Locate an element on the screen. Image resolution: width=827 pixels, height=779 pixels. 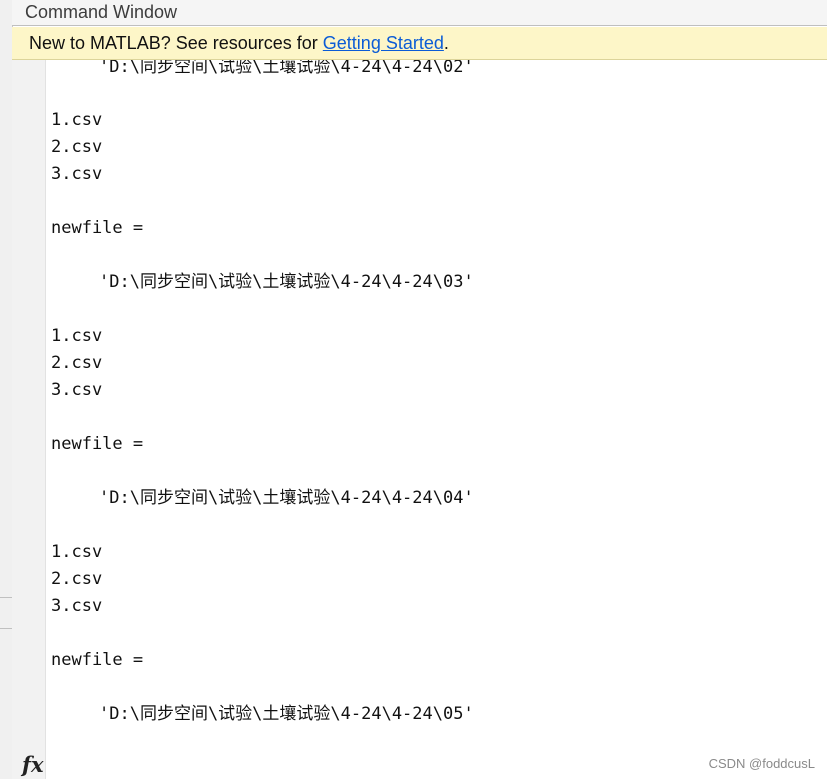
output-path-line: 'D:\同步空间\试验\土壤试验\4-24\4-24\05' is located at coordinates (286, 714).